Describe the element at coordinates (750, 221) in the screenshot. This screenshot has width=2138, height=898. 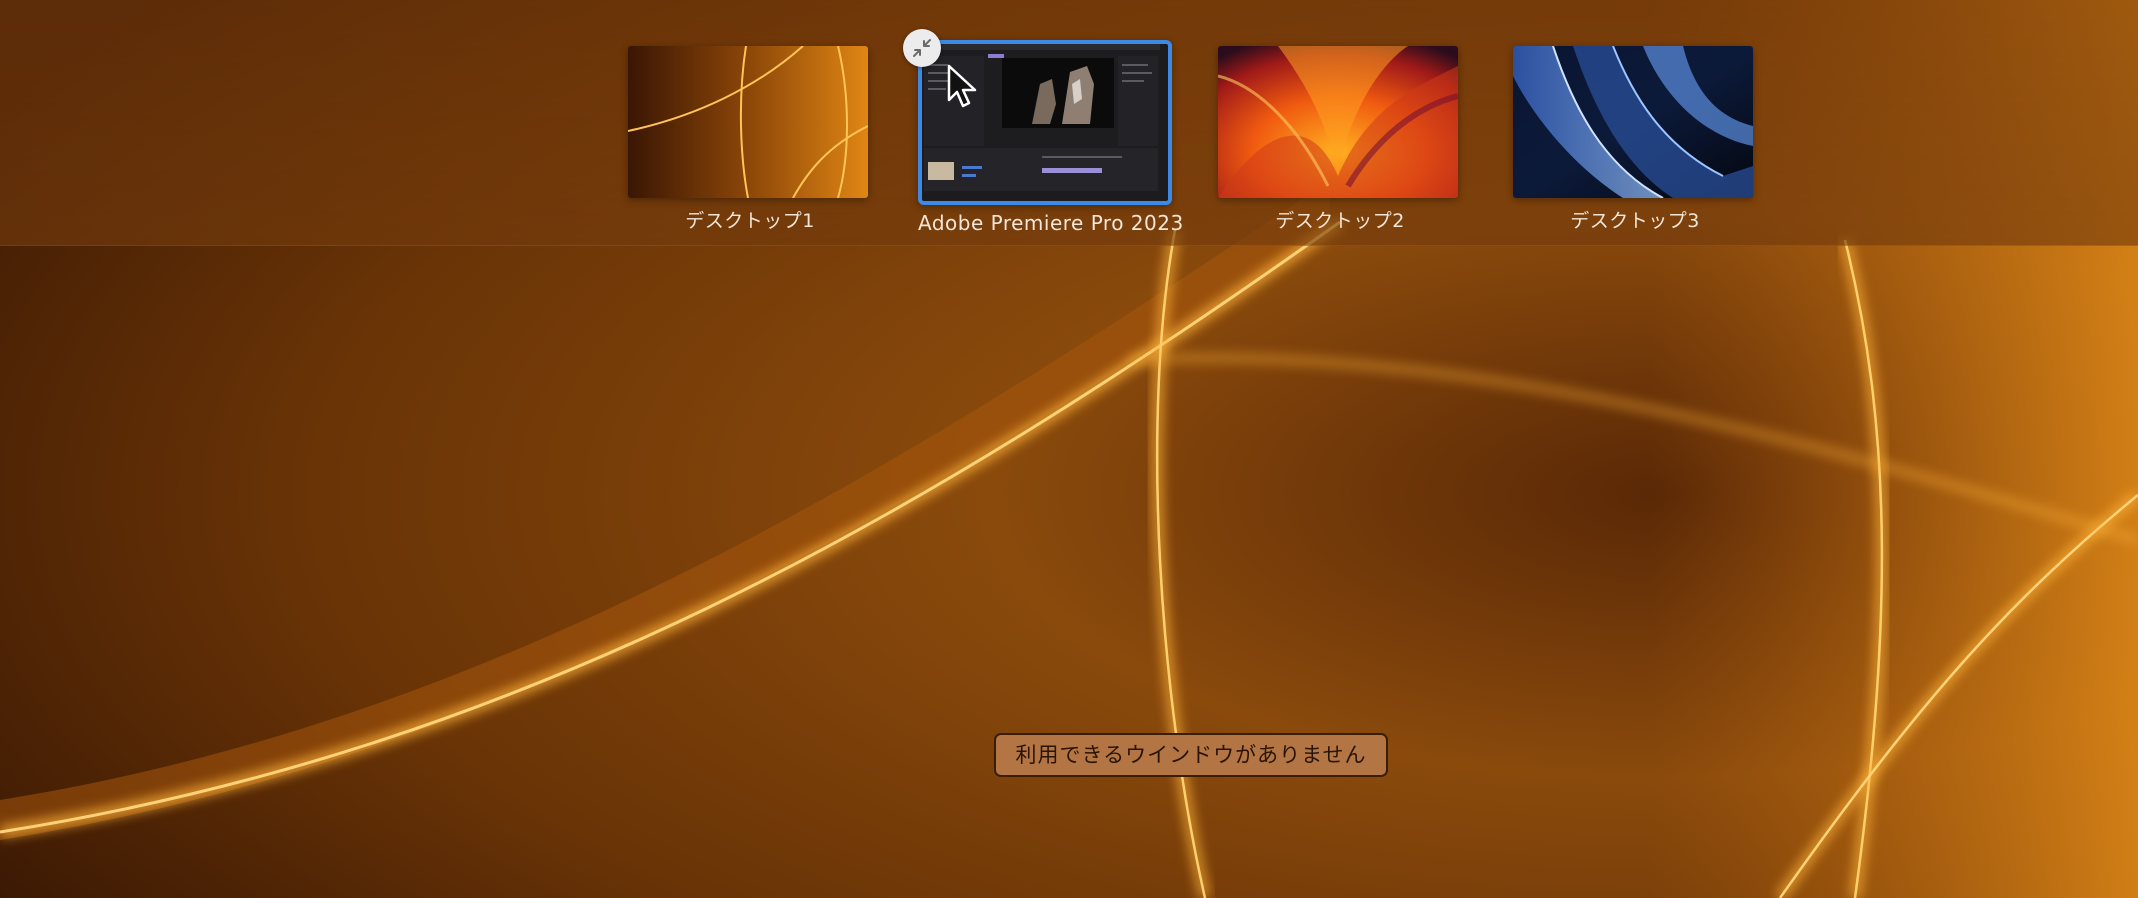
I see `space-label: デスクトップ1` at that location.